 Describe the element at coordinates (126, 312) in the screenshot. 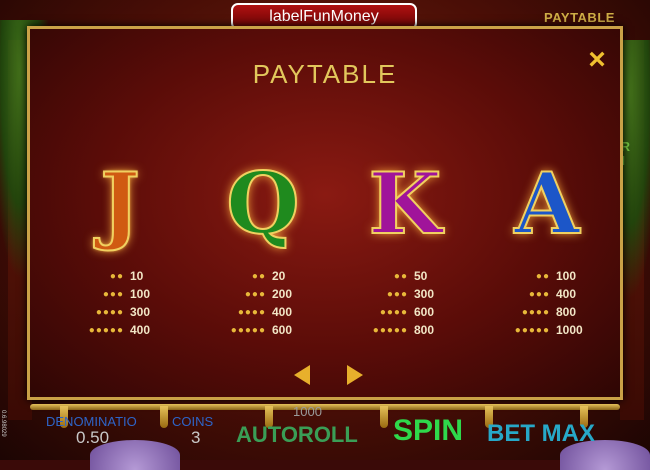

I see `pay-row: ●●●● 300` at that location.